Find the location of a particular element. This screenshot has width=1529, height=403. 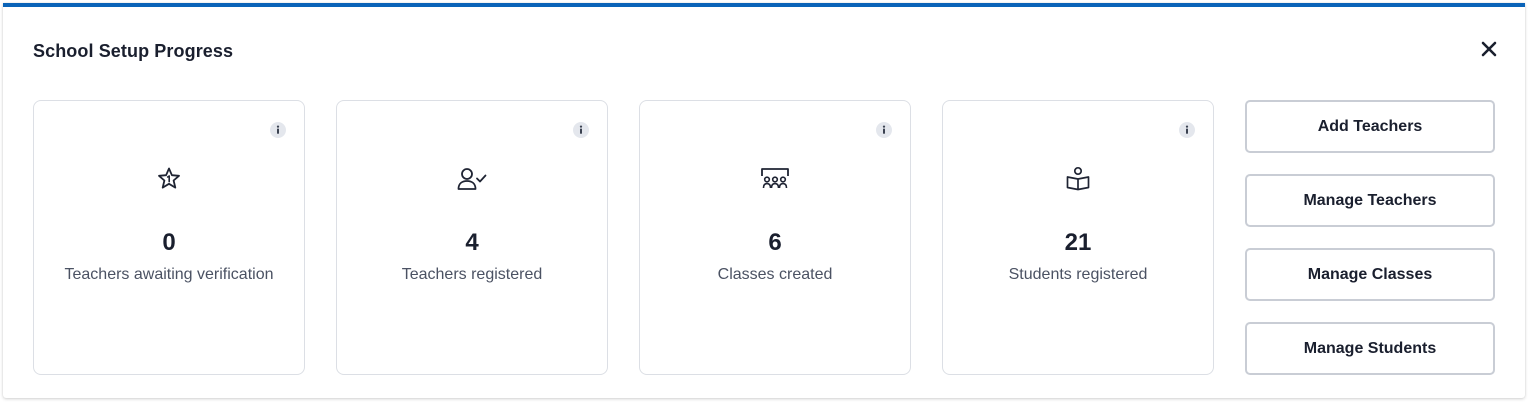

manage-teachers-button: Manage Teachers is located at coordinates (1370, 200).